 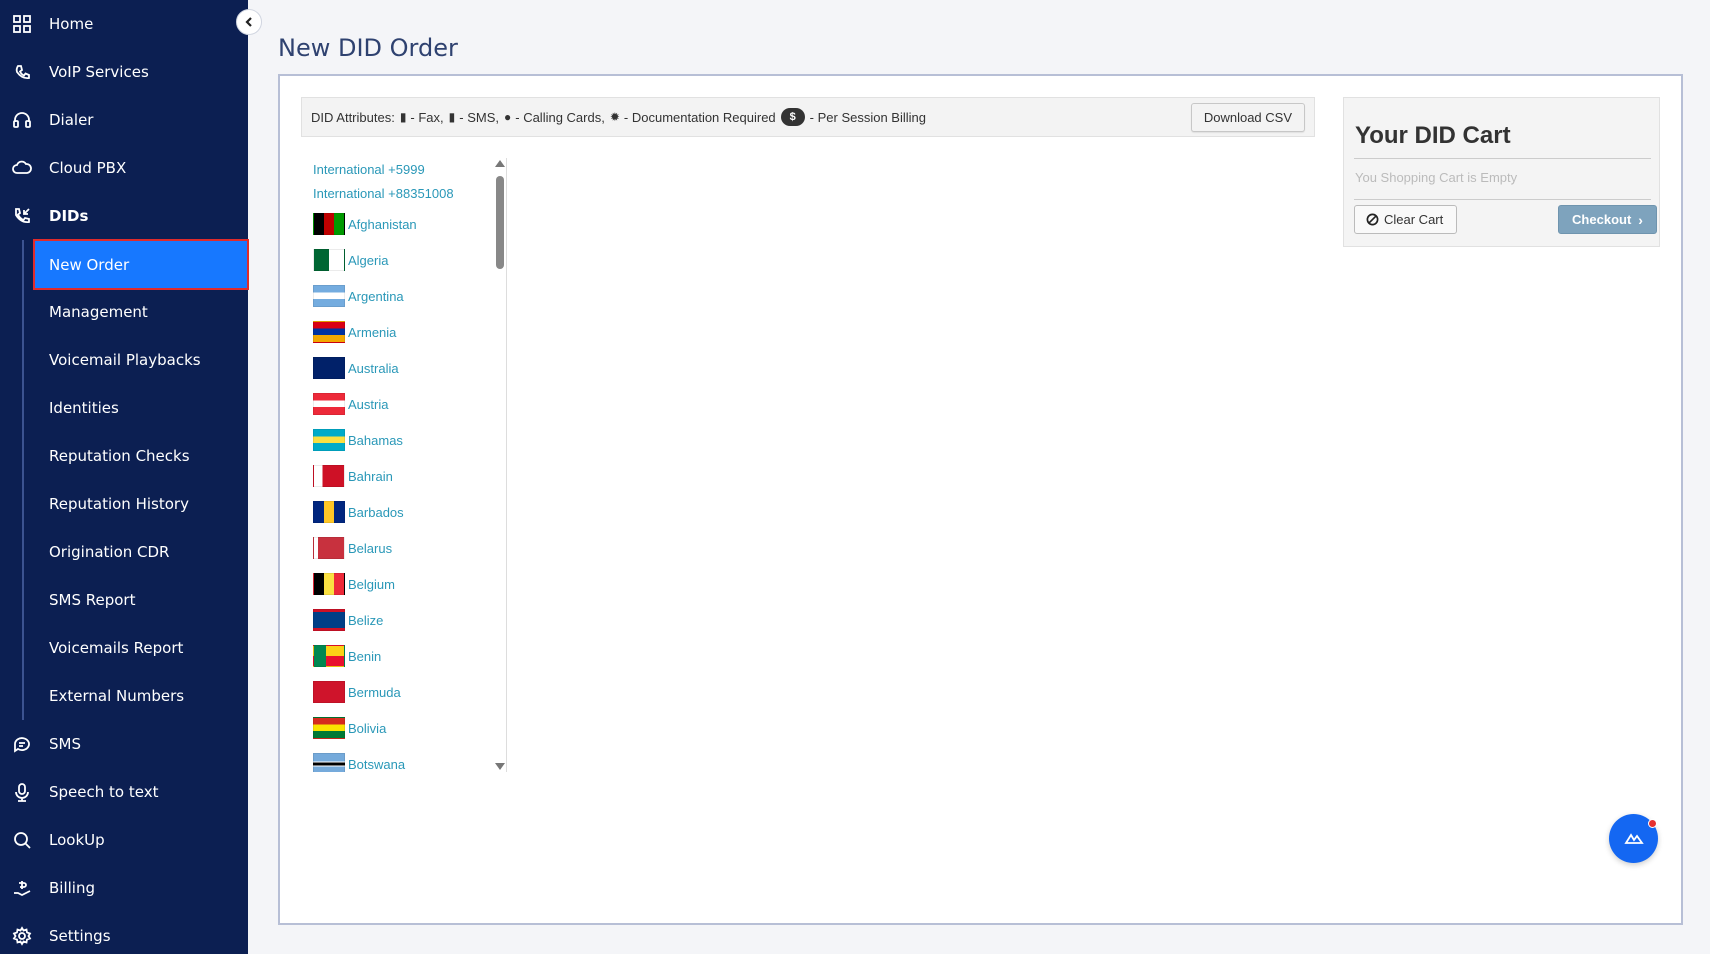 What do you see at coordinates (72, 888) in the screenshot?
I see `nav-label: Billing` at bounding box center [72, 888].